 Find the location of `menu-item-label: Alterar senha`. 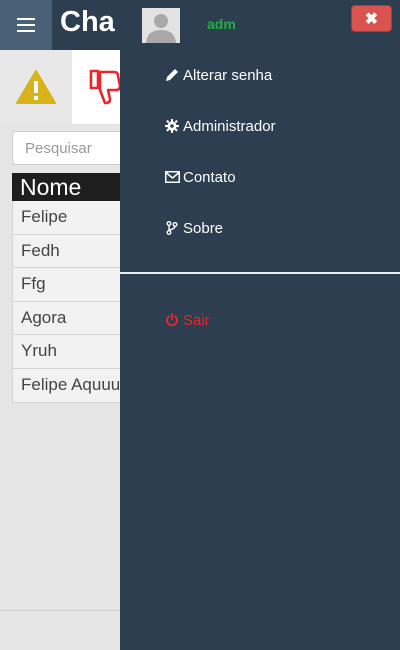

menu-item-label: Alterar senha is located at coordinates (228, 75).